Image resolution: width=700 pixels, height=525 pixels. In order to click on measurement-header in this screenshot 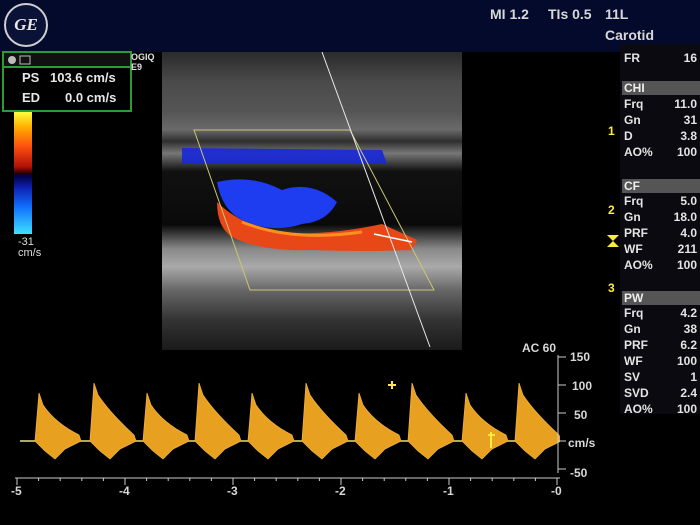, I will do `click(67, 59)`.